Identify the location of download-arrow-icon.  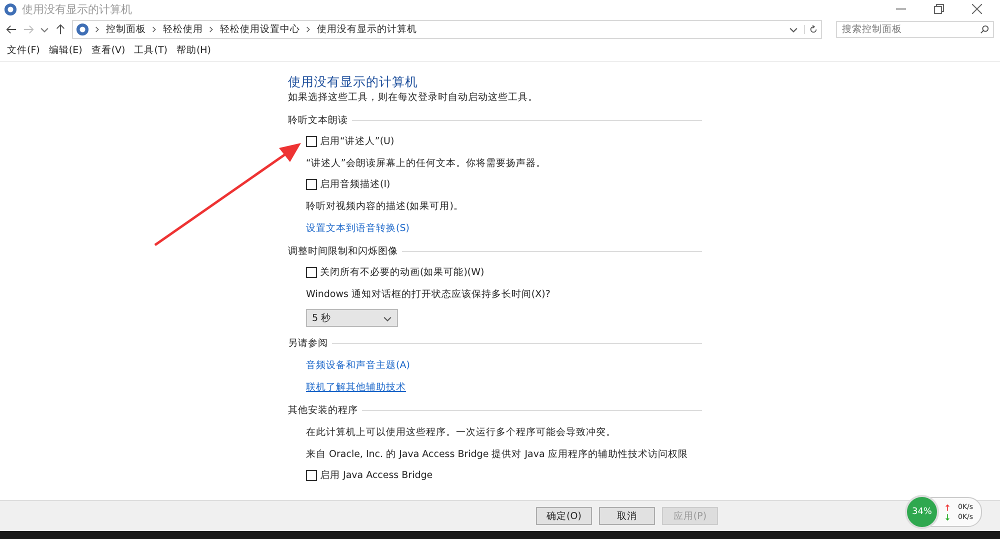
(947, 517).